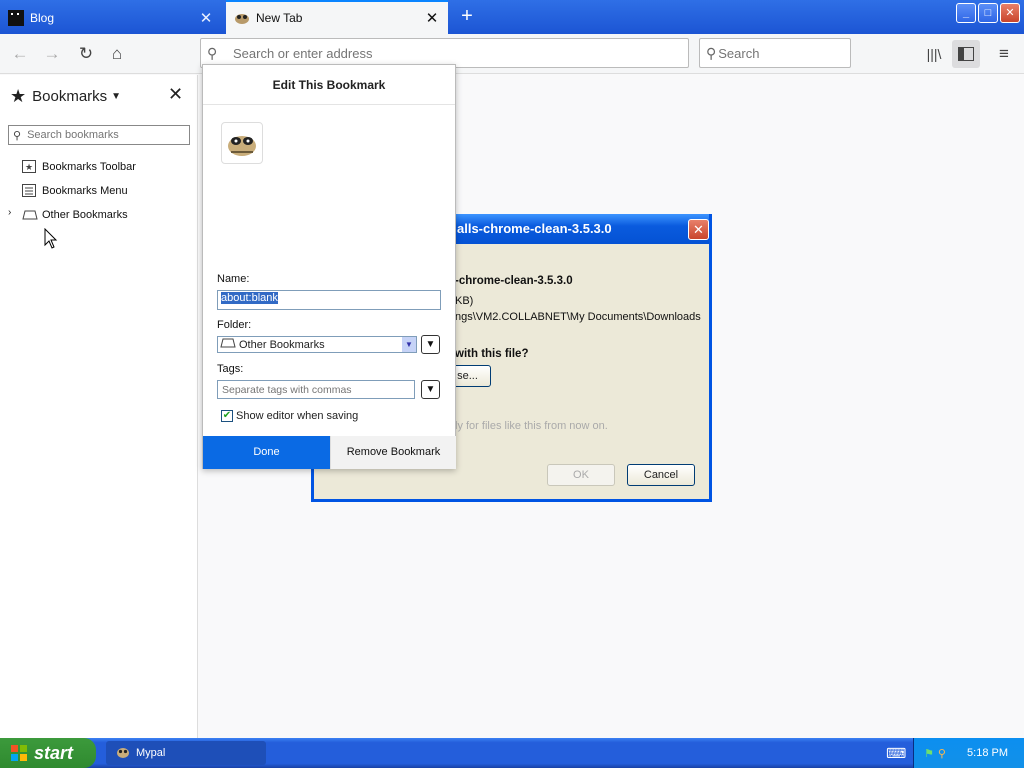 The width and height of the screenshot is (1024, 768). I want to click on mypal-favicon-icon, so click(242, 18).